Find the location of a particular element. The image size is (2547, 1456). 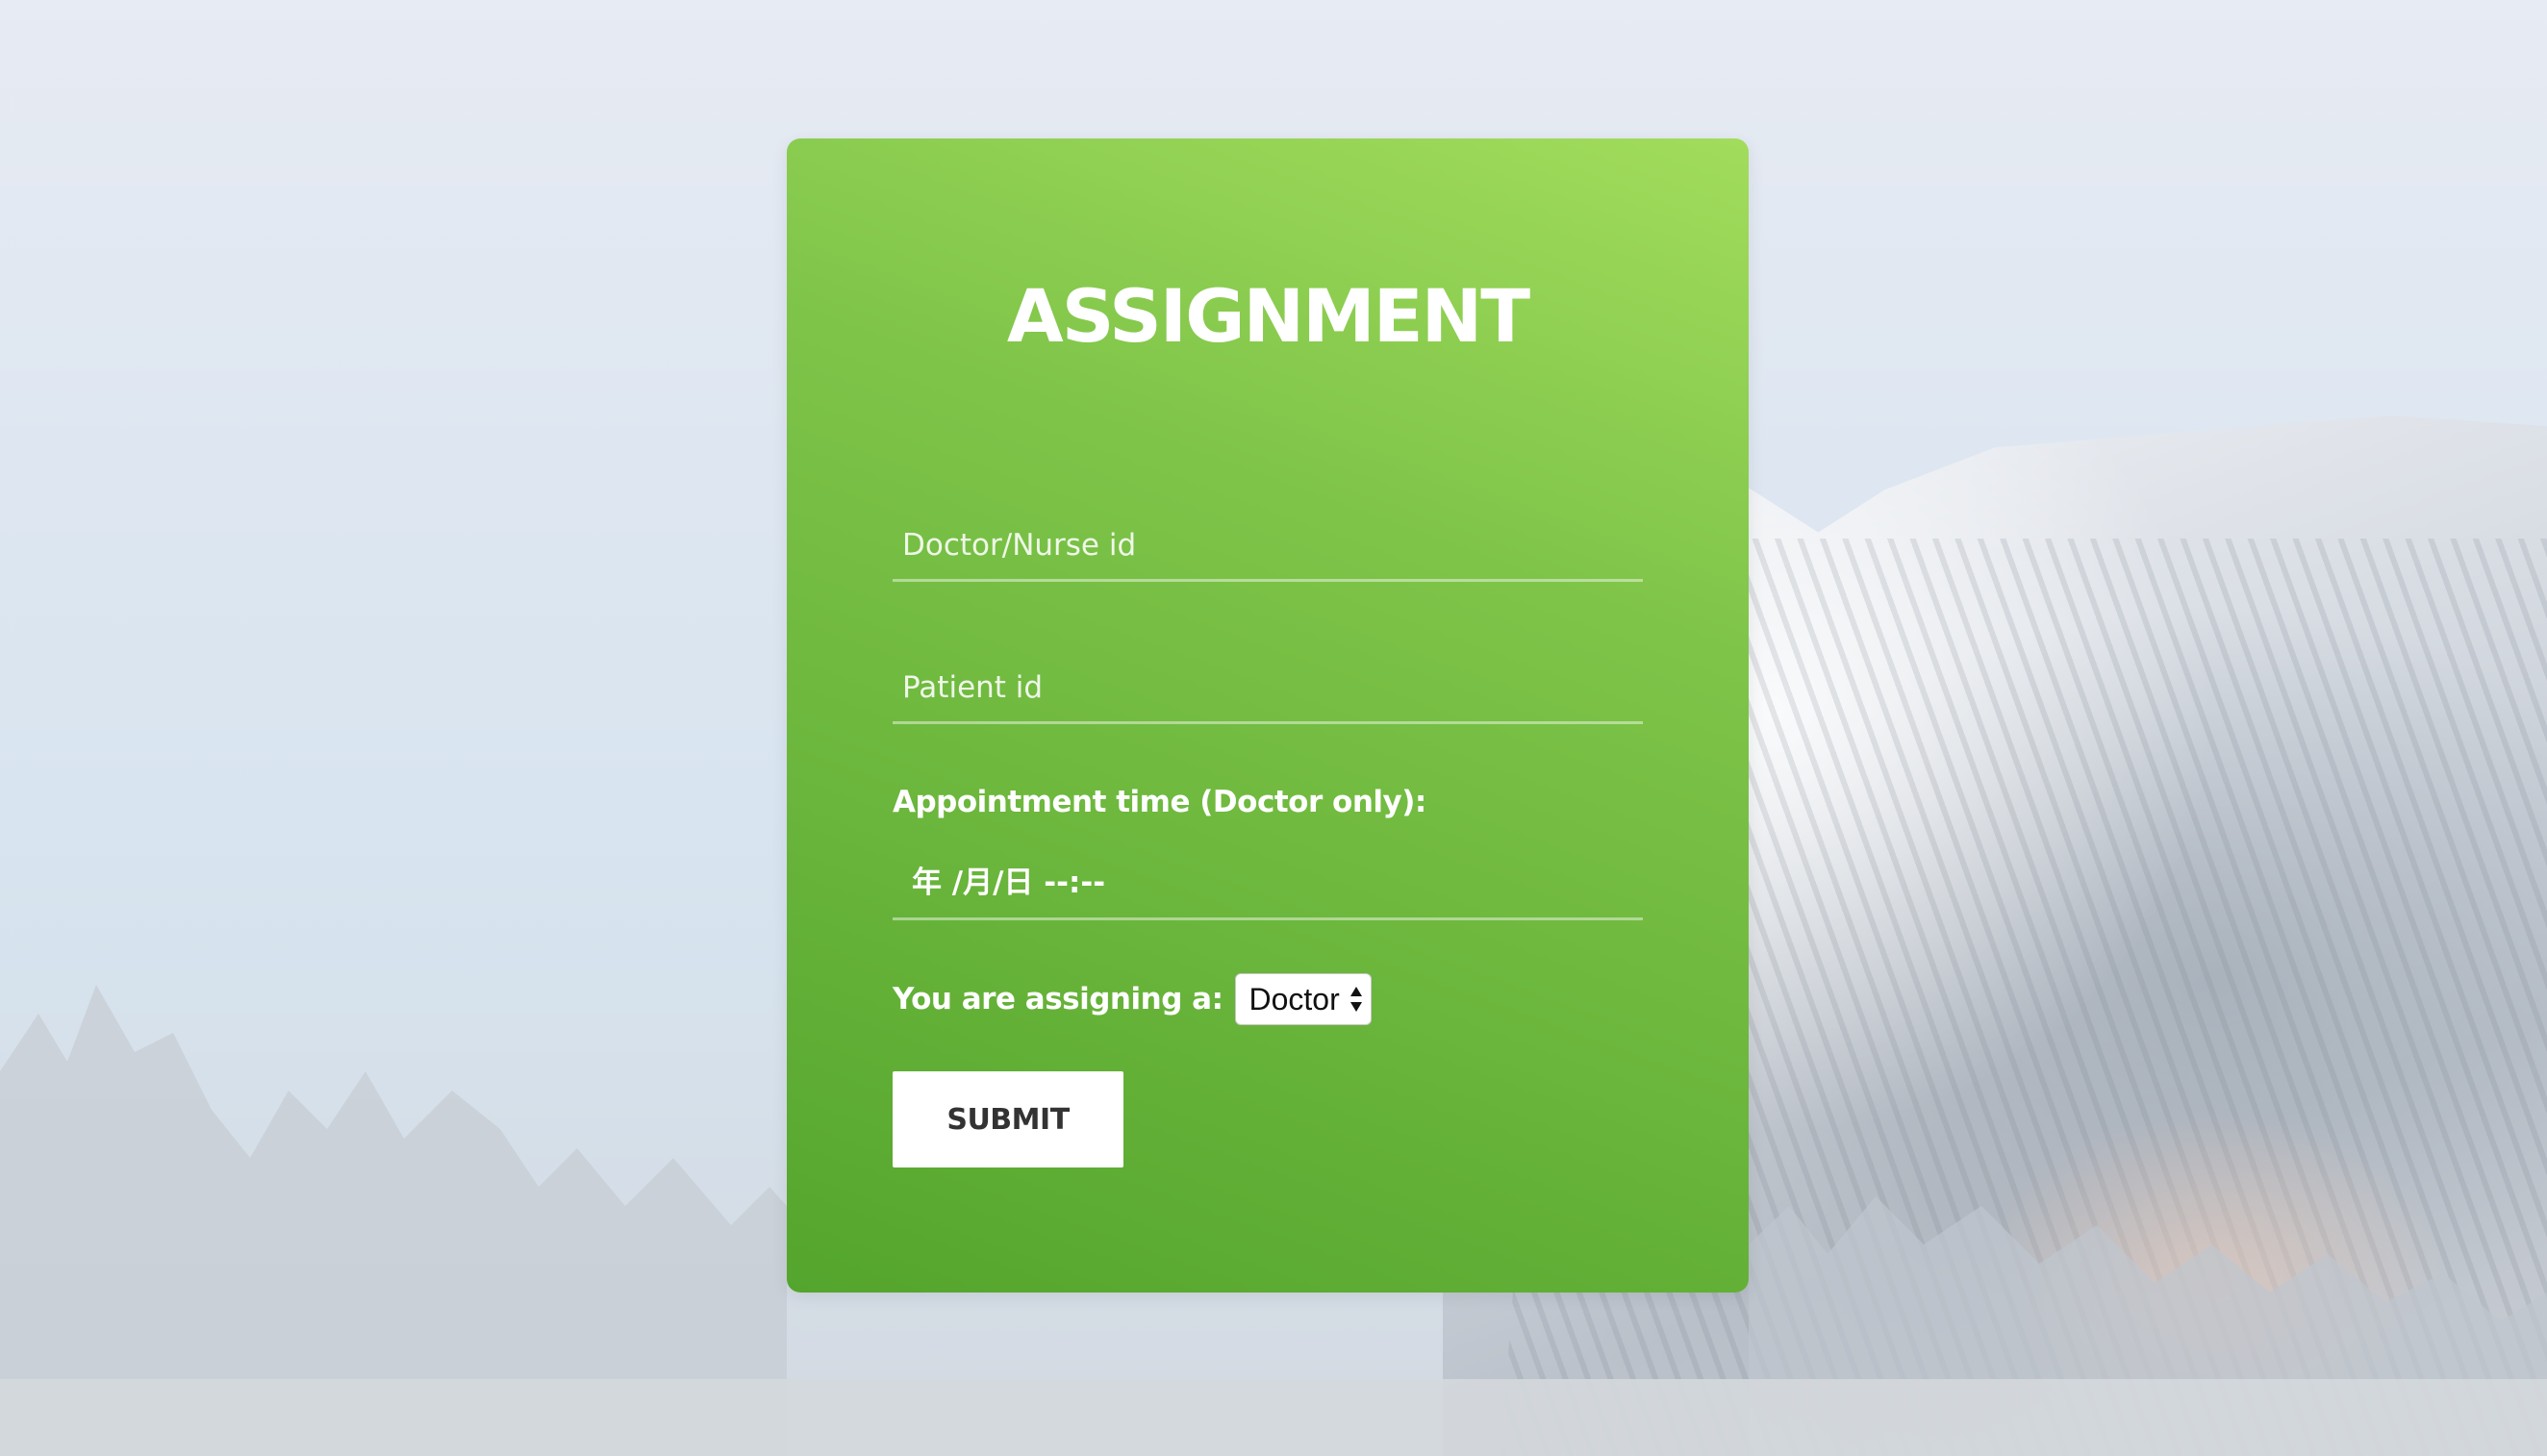

doctor-nurse-id-input is located at coordinates (1268, 545).